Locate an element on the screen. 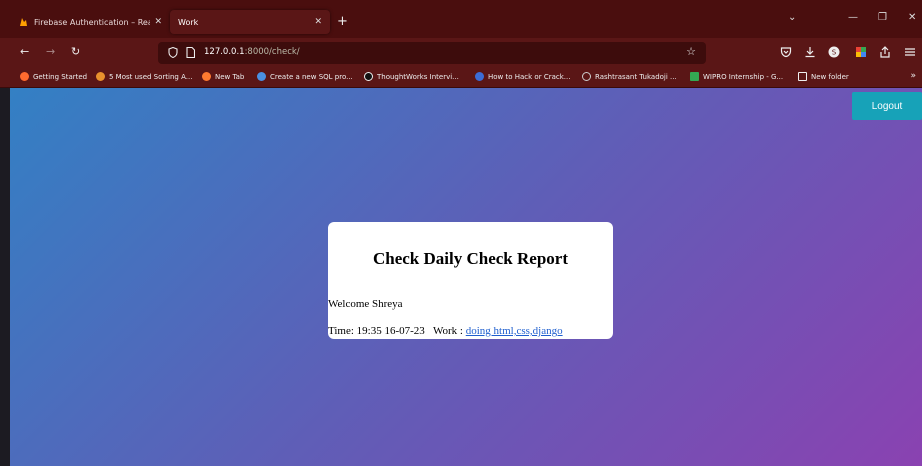  shield-icon is located at coordinates (173, 52).